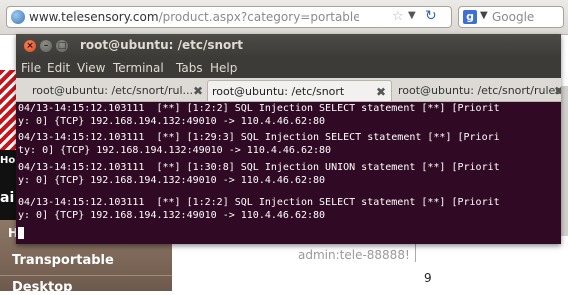 This screenshot has width=568, height=295. I want to click on tab-snort-rules: root@ubuntu: /etc/snort/rules ✖, so click(477, 90).